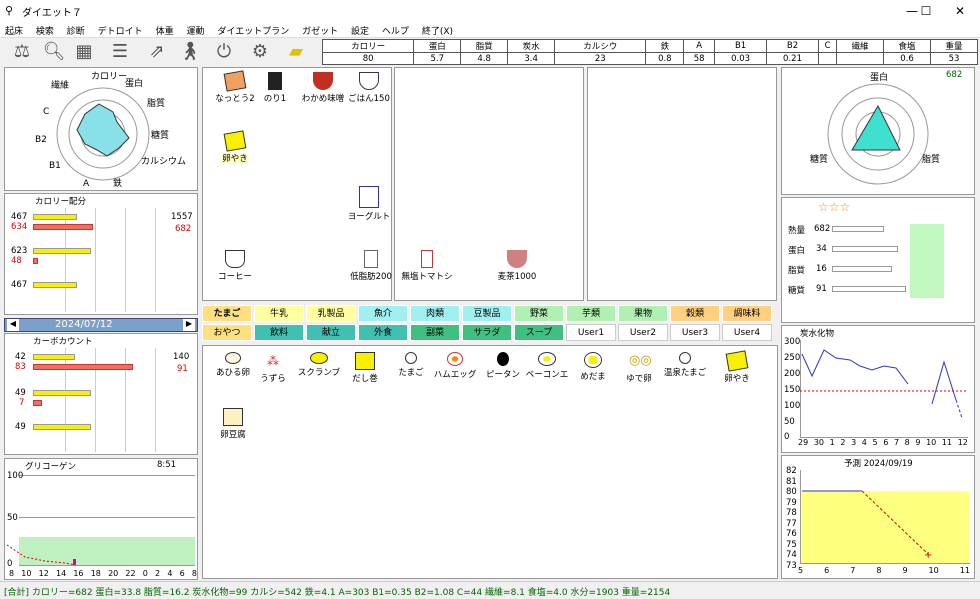 Image resolution: width=980 pixels, height=599 pixels. Describe the element at coordinates (120, 52) in the screenshot. I see `list-icon: ☰` at that location.